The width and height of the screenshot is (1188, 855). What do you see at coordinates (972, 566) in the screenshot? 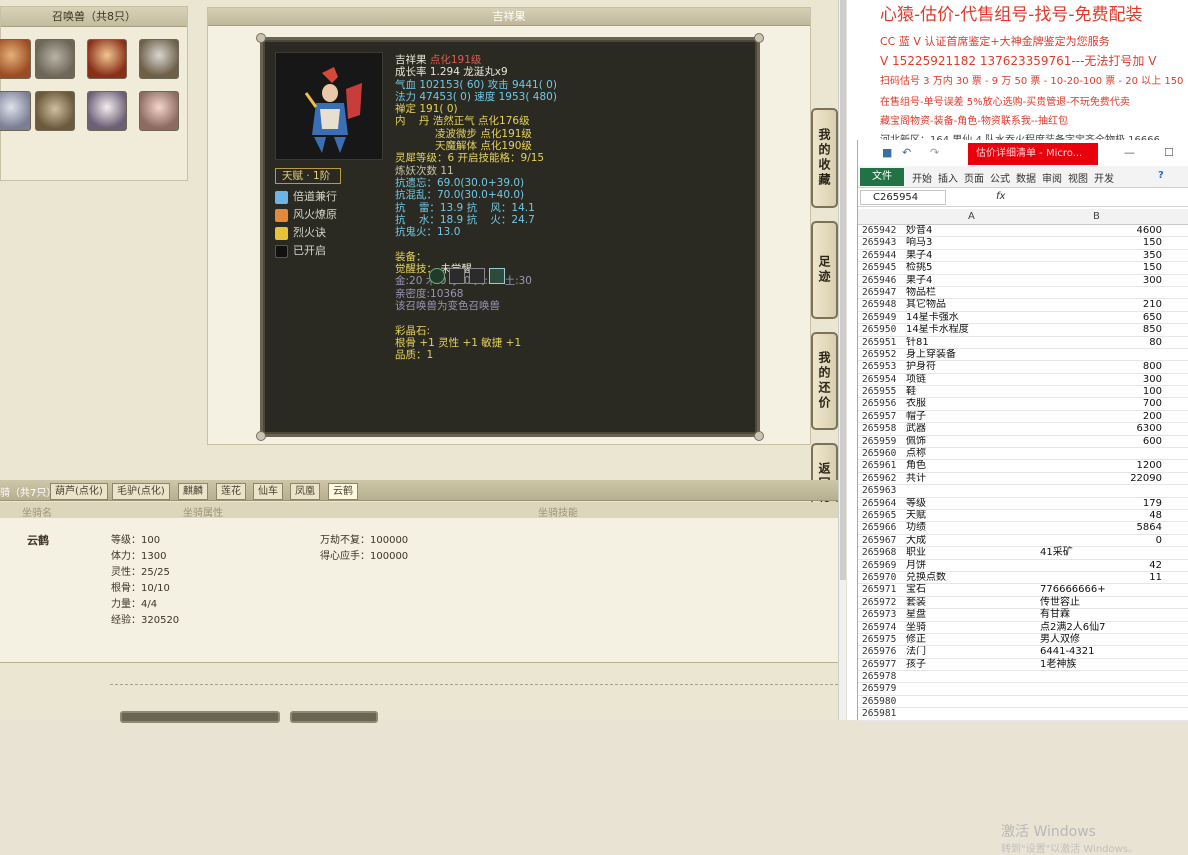
I see `cell-a: 月饼` at bounding box center [972, 566].